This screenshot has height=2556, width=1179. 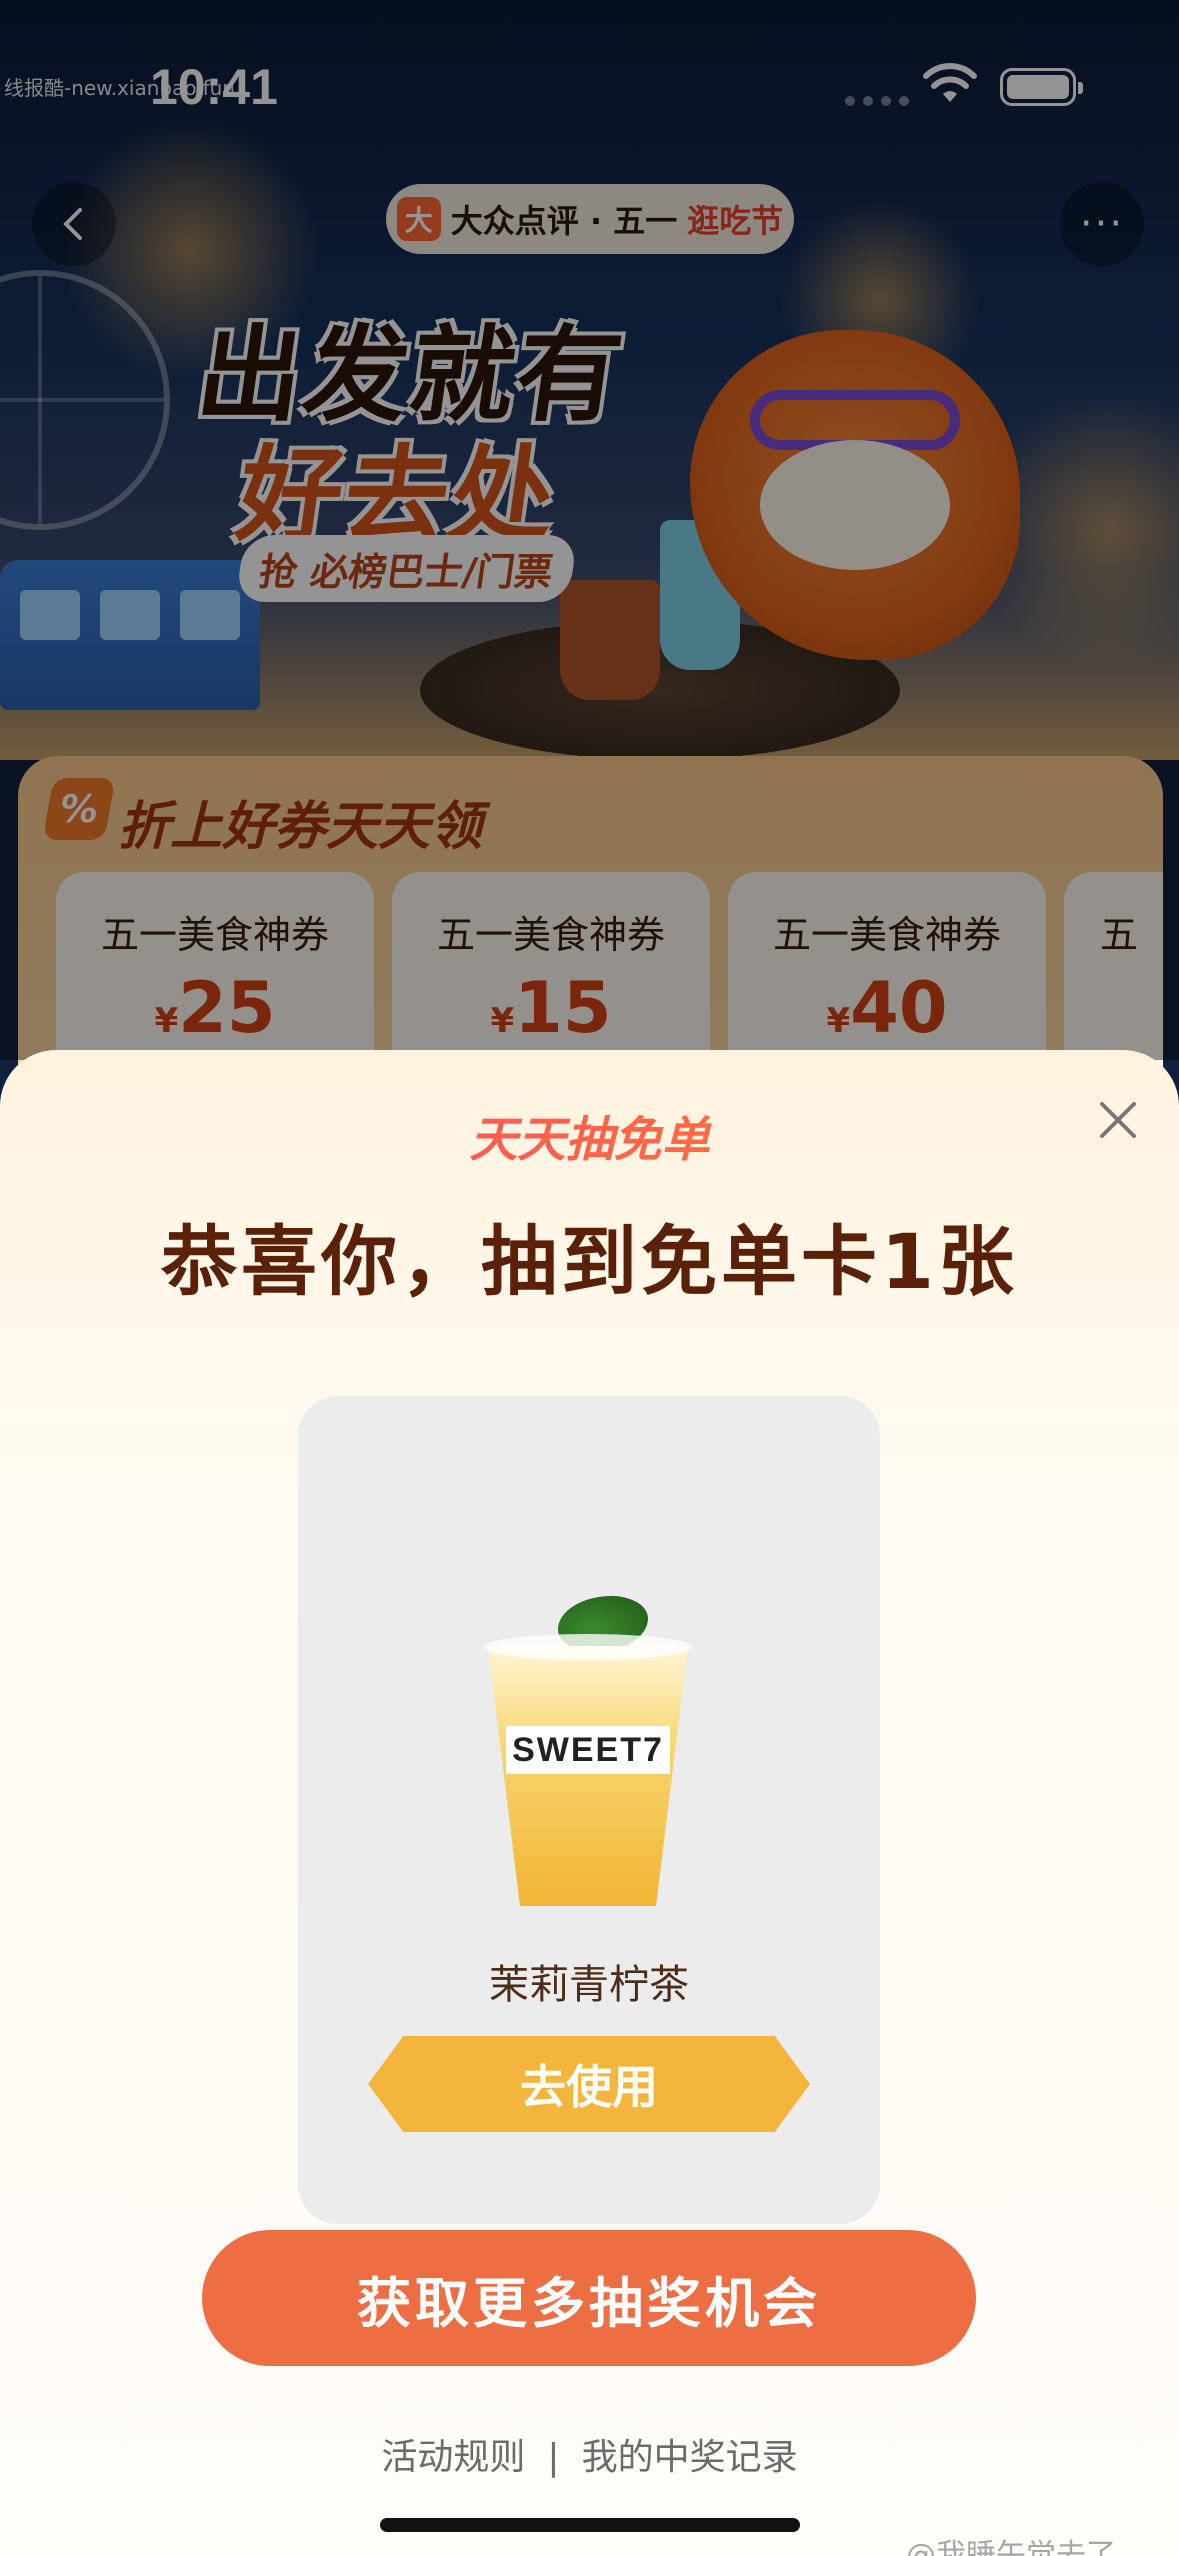 I want to click on modal-title: 恭喜你，抽到免单卡1张, so click(x=589, y=1261).